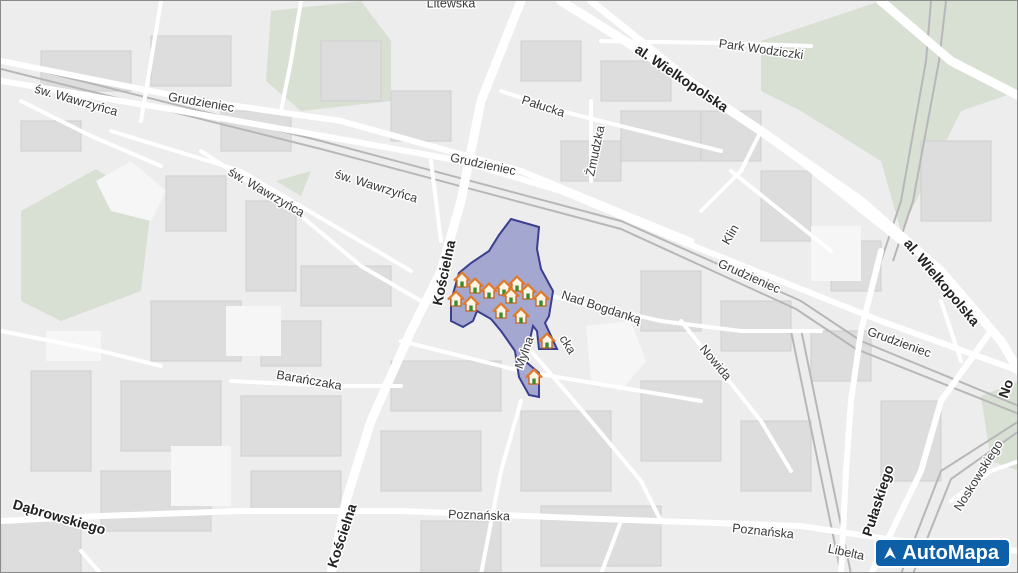  Describe the element at coordinates (601, 307) in the screenshot. I see `street-label: Nad Bogdanką` at that location.